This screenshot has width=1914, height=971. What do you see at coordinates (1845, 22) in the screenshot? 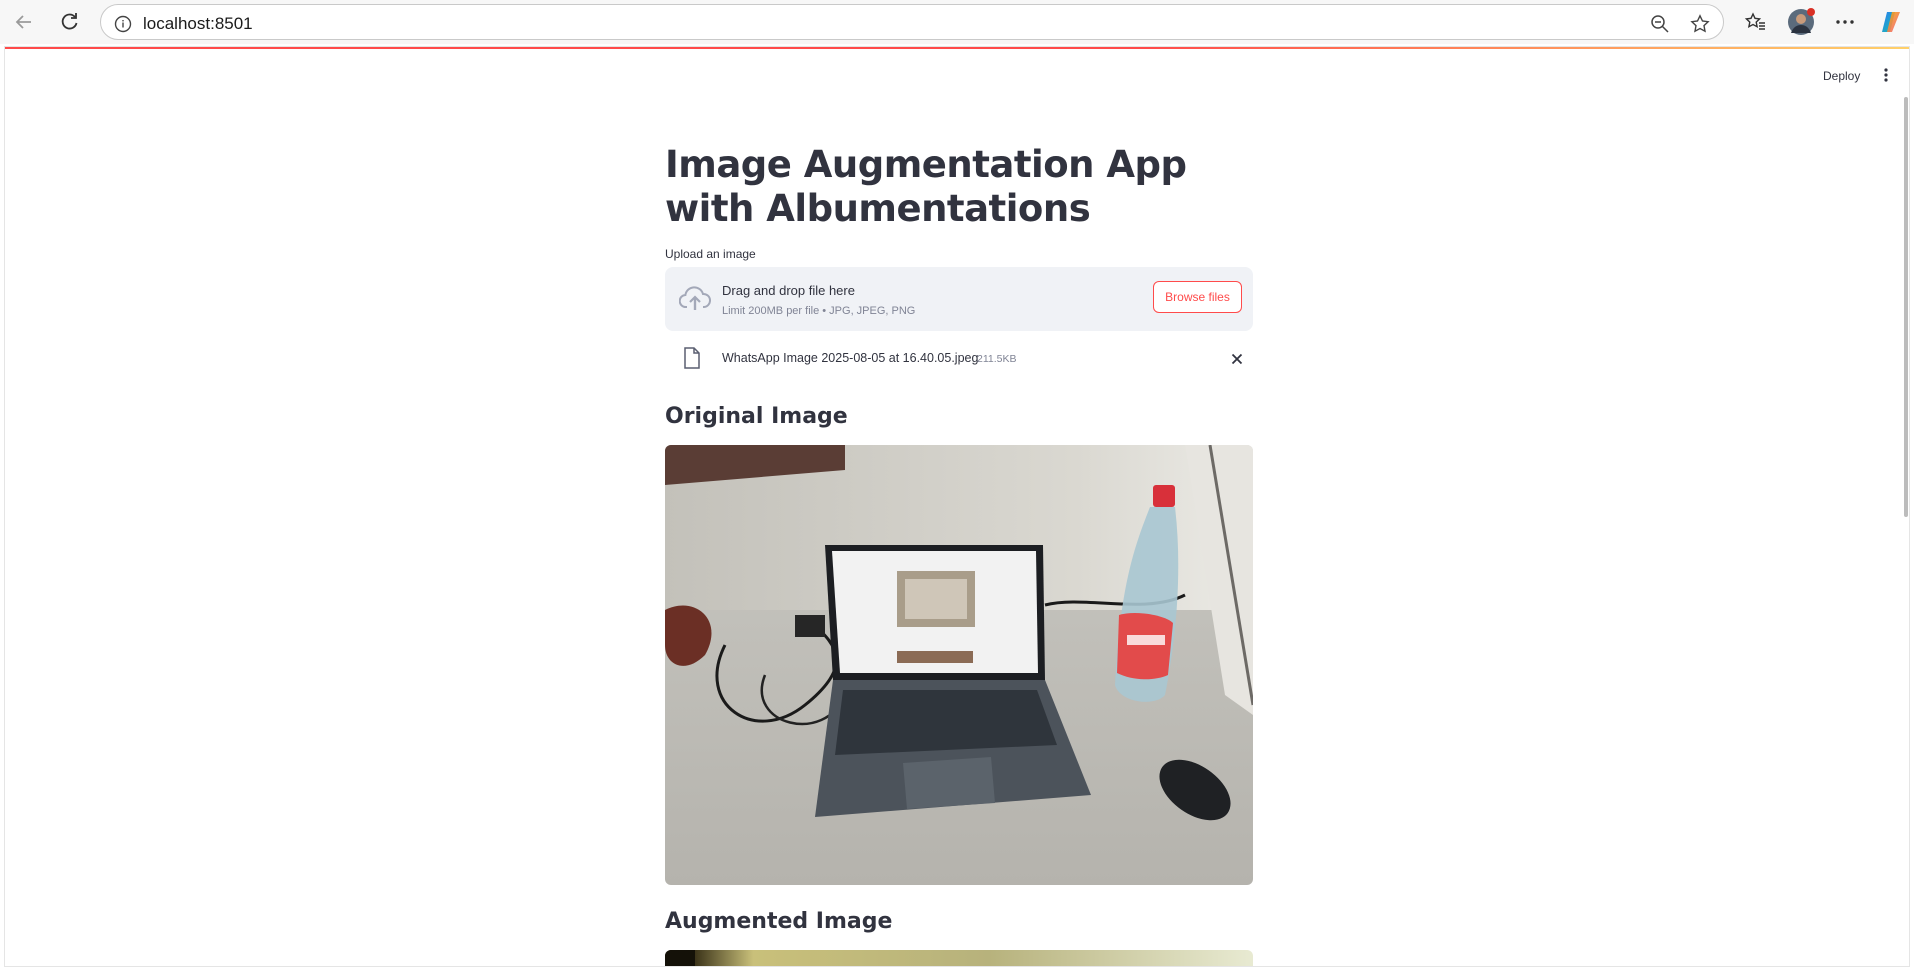
I see `more-icon` at bounding box center [1845, 22].